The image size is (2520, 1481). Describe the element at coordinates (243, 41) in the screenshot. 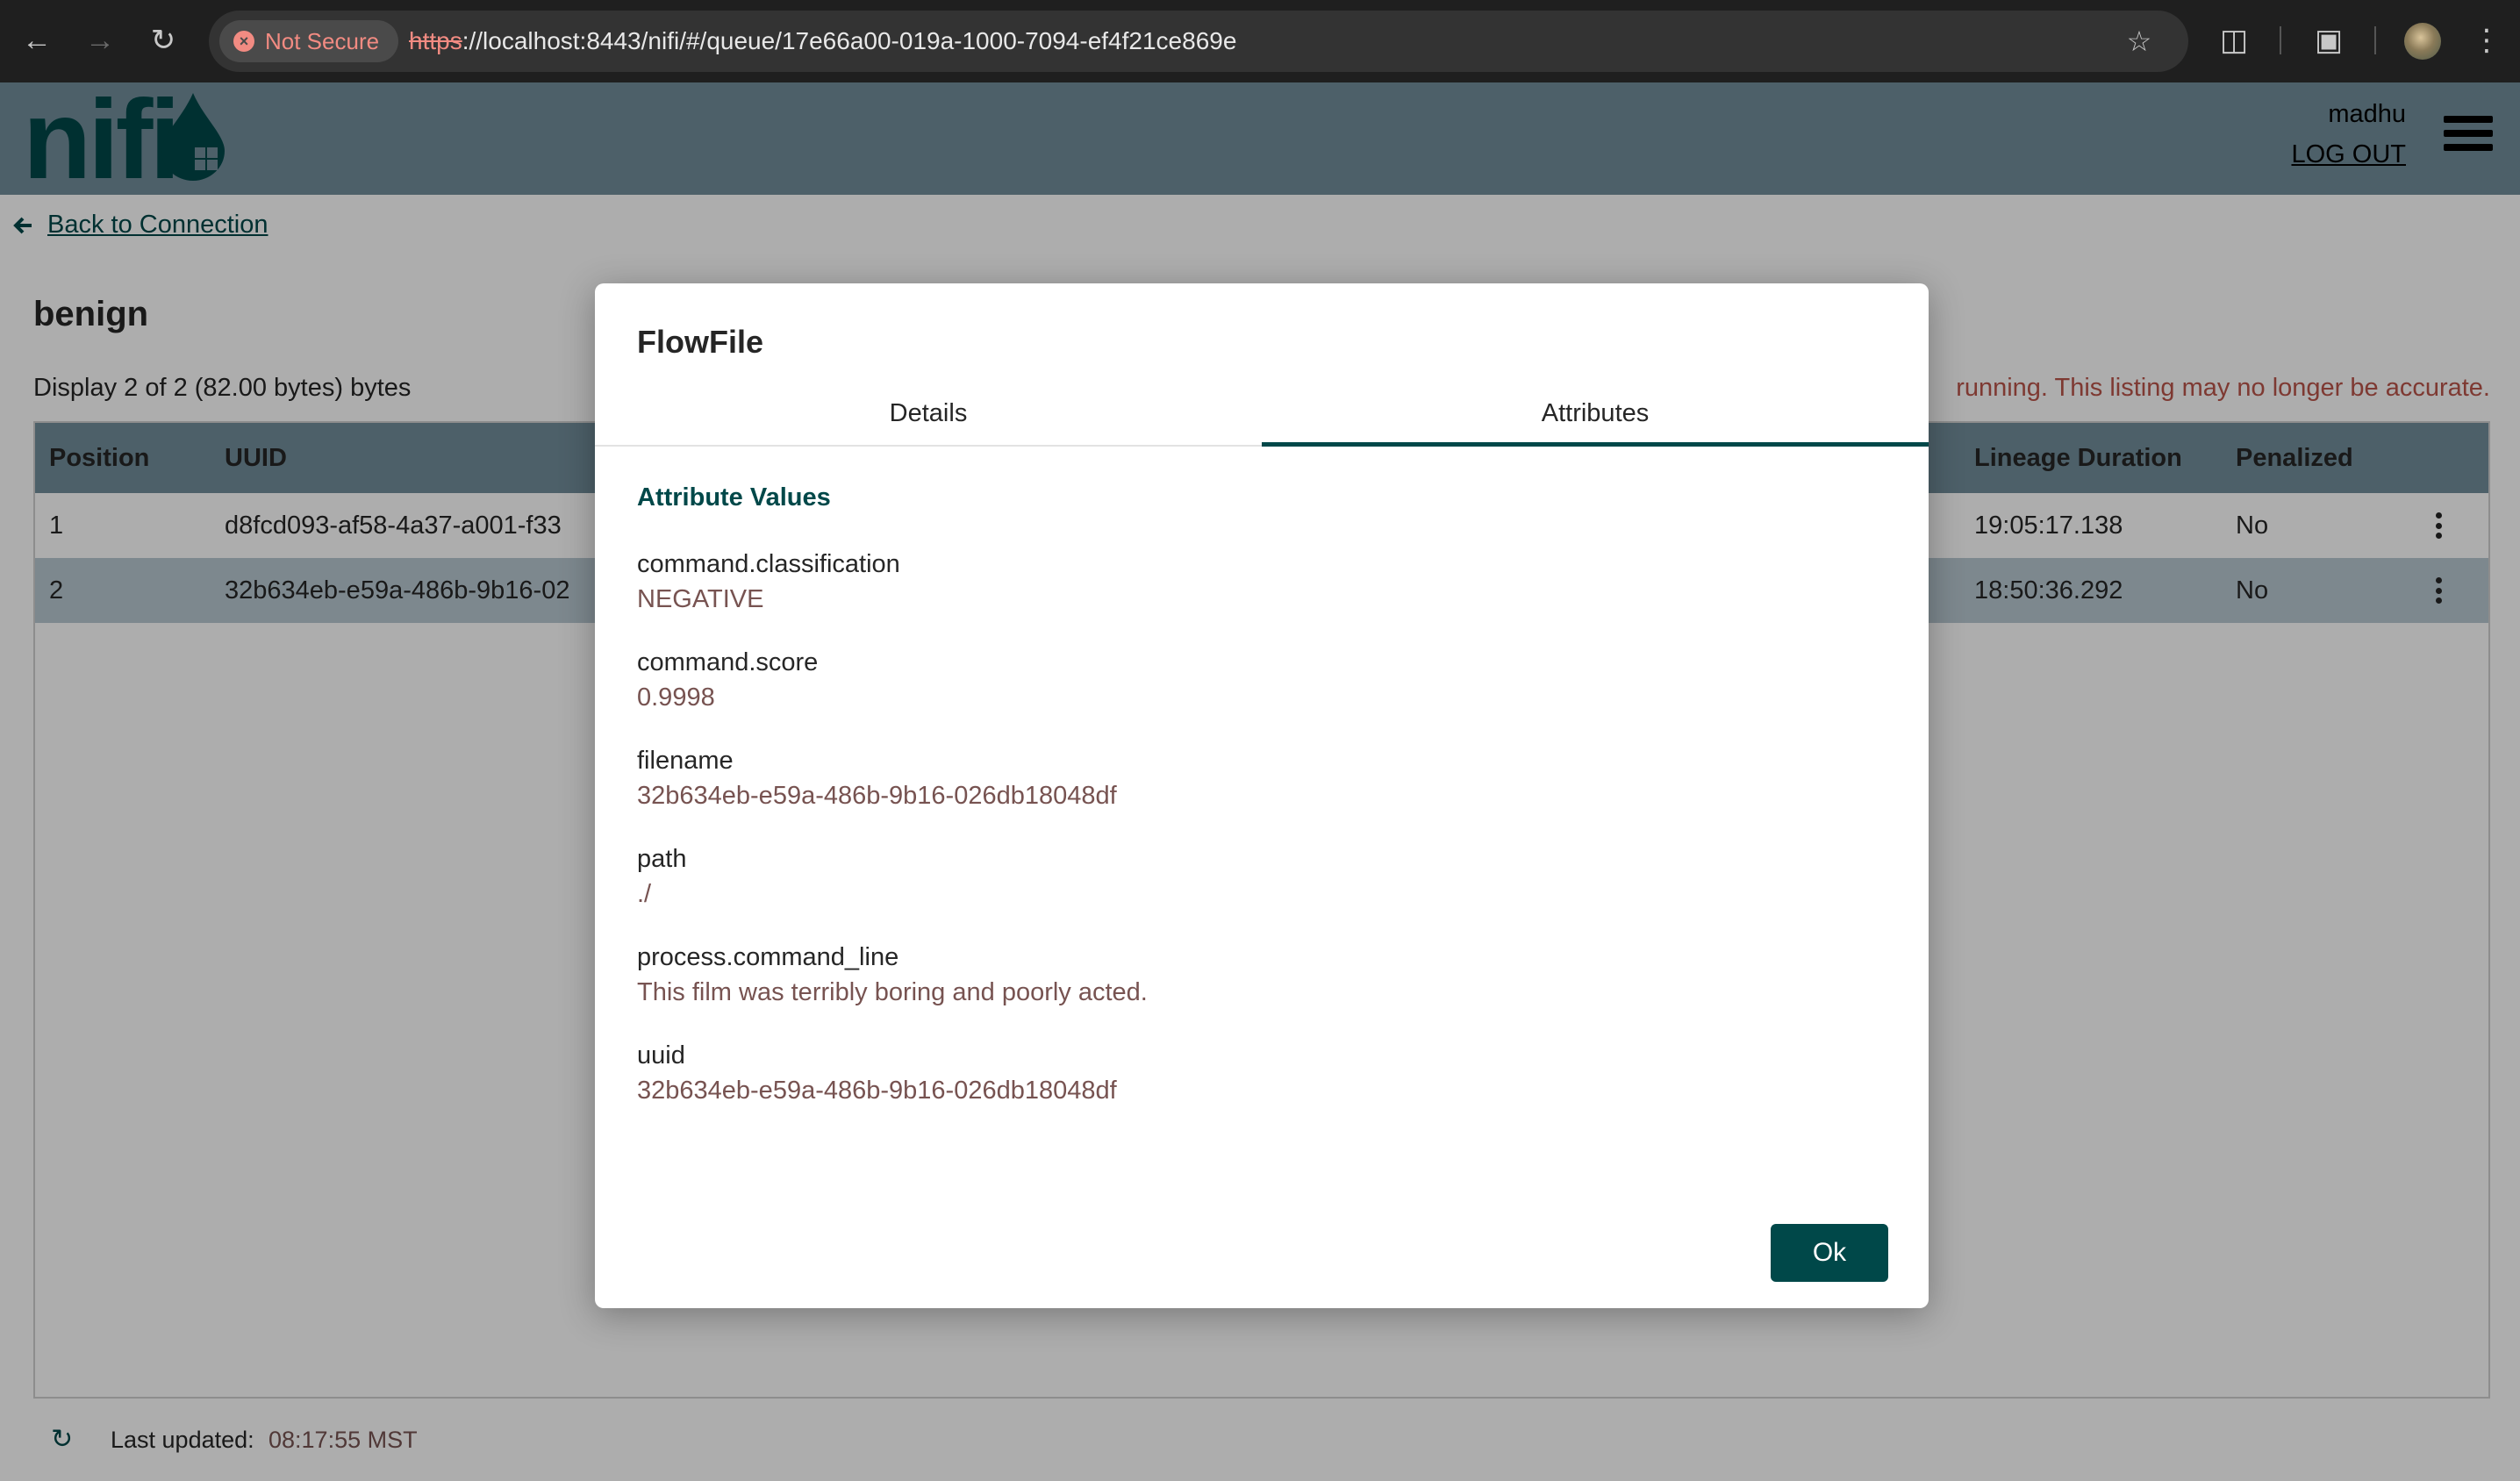

I see `not-secure-icon: ×` at that location.